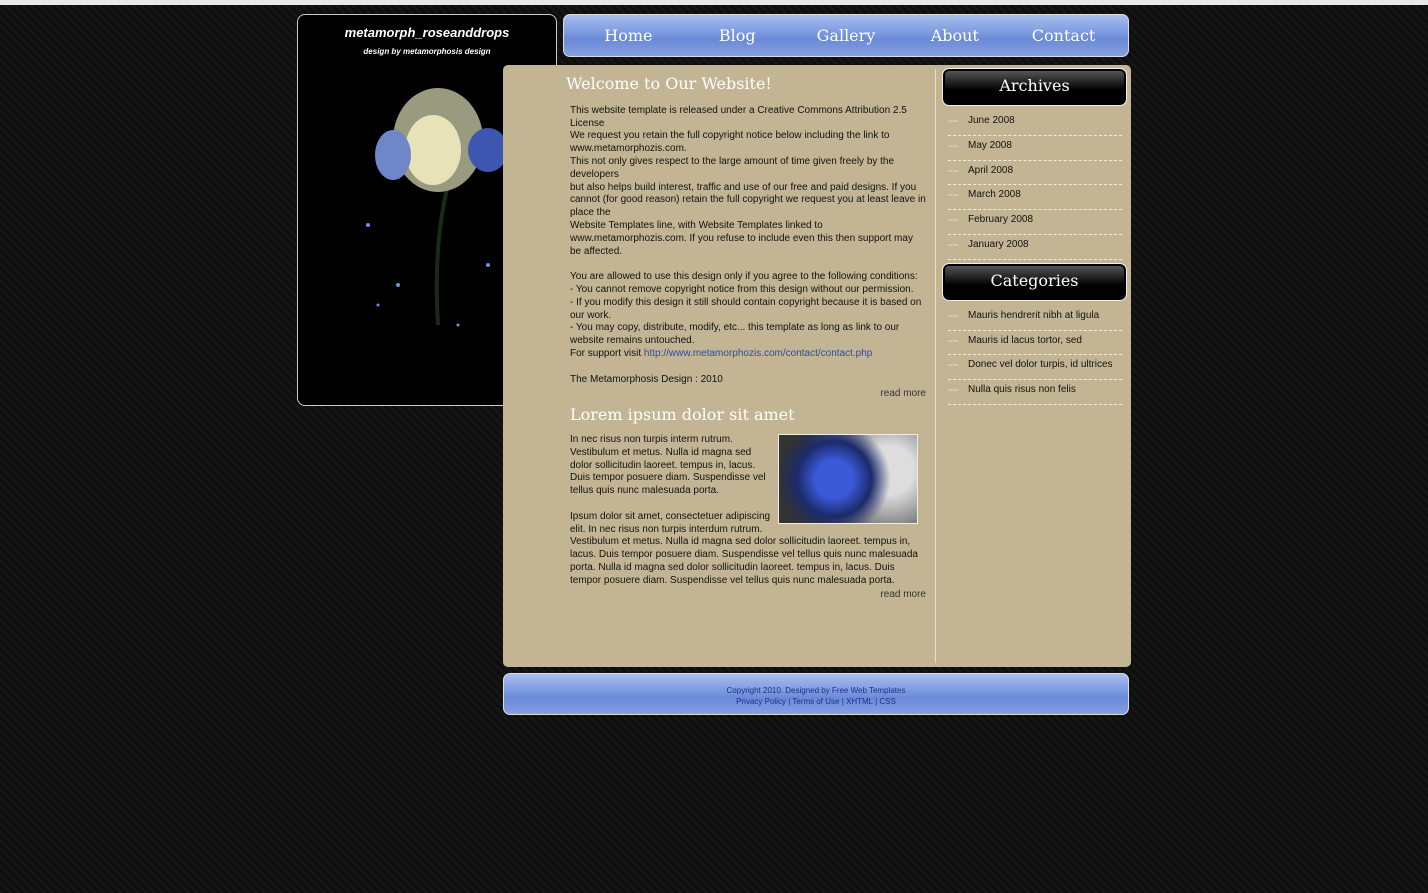  Describe the element at coordinates (1034, 281) in the screenshot. I see `categories-heading: Categories` at that location.